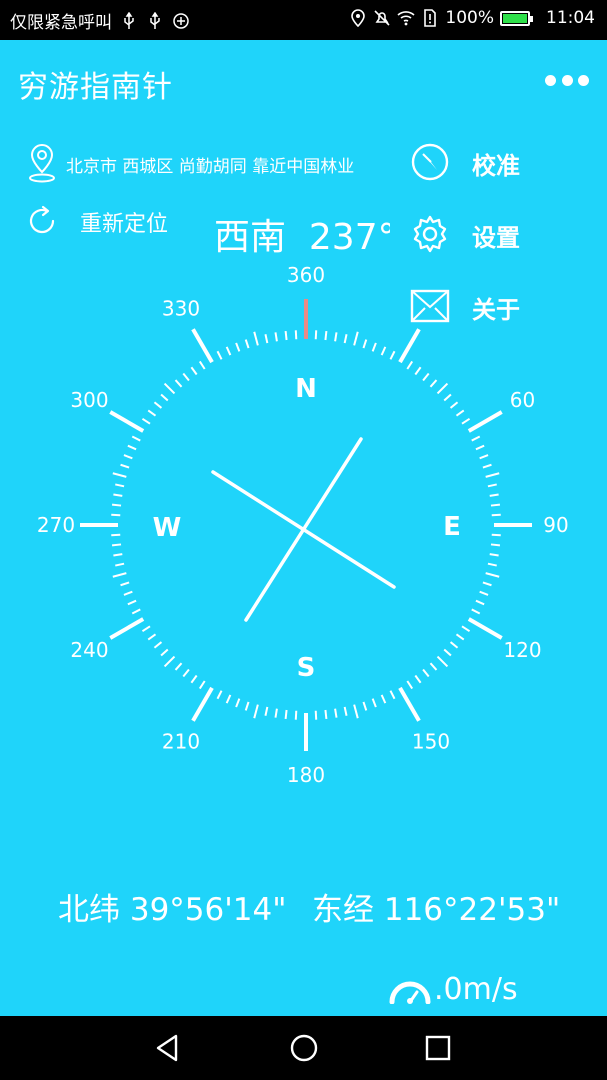  What do you see at coordinates (168, 1048) in the screenshot?
I see `back-icon` at bounding box center [168, 1048].